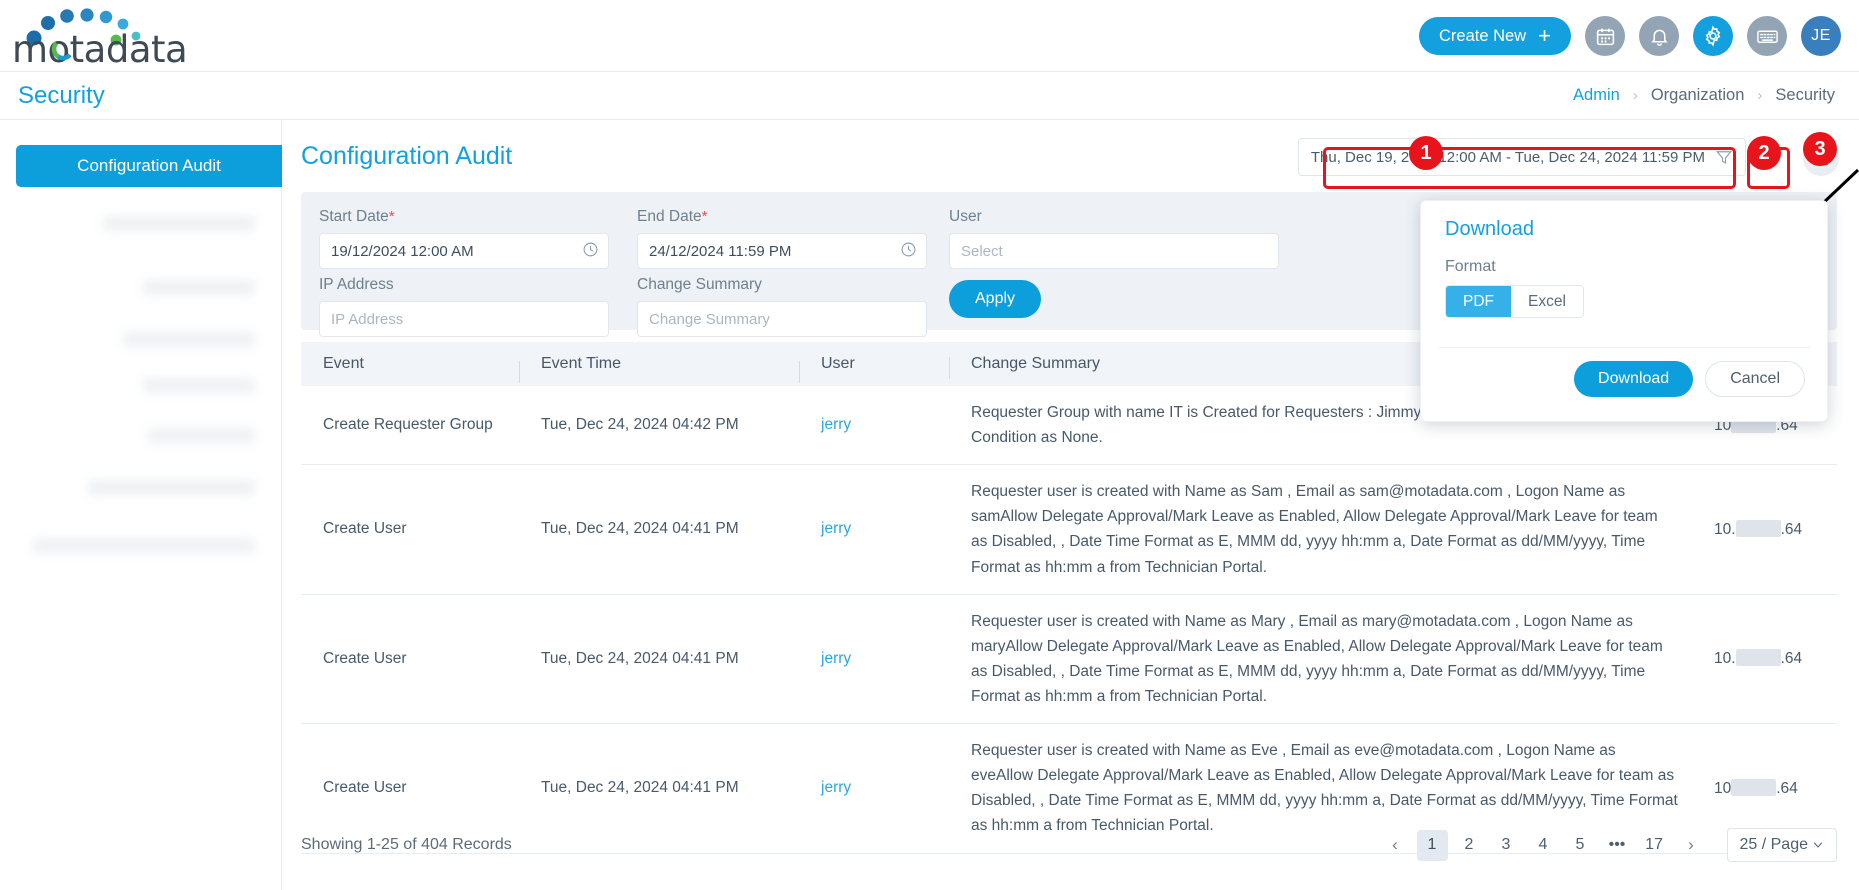 This screenshot has height=890, width=1859. Describe the element at coordinates (357, 216) in the screenshot. I see `start-date-label: Start Date*` at that location.